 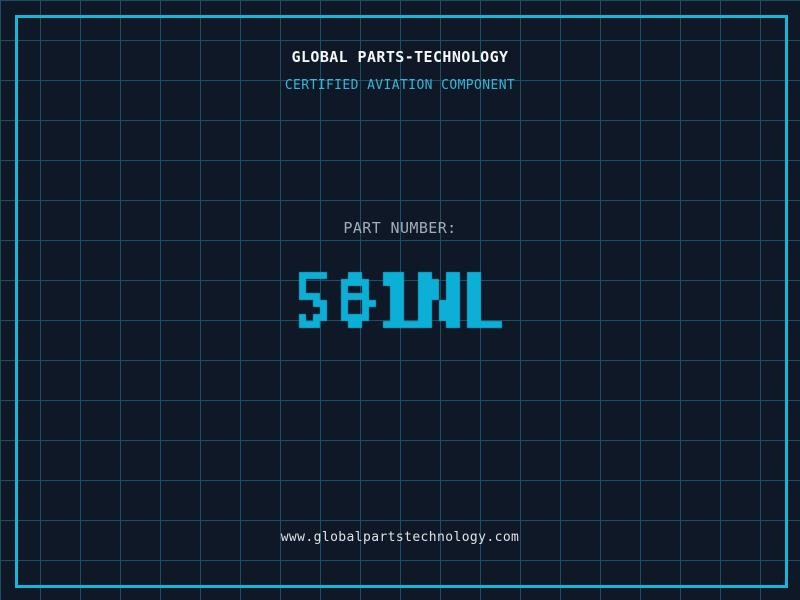 What do you see at coordinates (400, 85) in the screenshot?
I see `certification-subtitle: CERTIFIED AVIATION COMPONENT` at bounding box center [400, 85].